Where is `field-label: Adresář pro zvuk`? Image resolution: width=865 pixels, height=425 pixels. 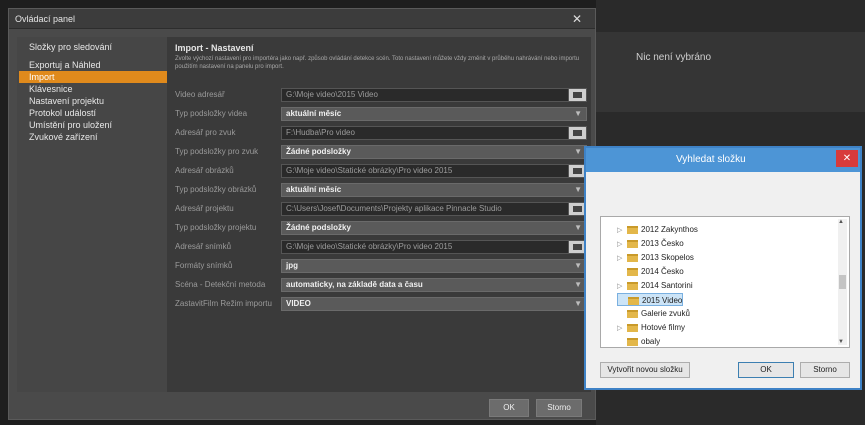
field-label: Adresář pro zvuk is located at coordinates (205, 132).